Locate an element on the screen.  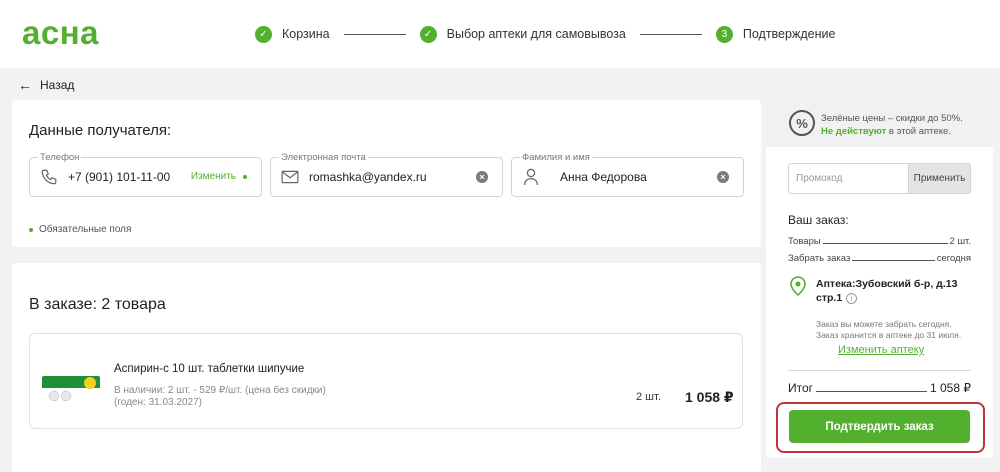
change-phone-button: Изменить is located at coordinates (219, 176).